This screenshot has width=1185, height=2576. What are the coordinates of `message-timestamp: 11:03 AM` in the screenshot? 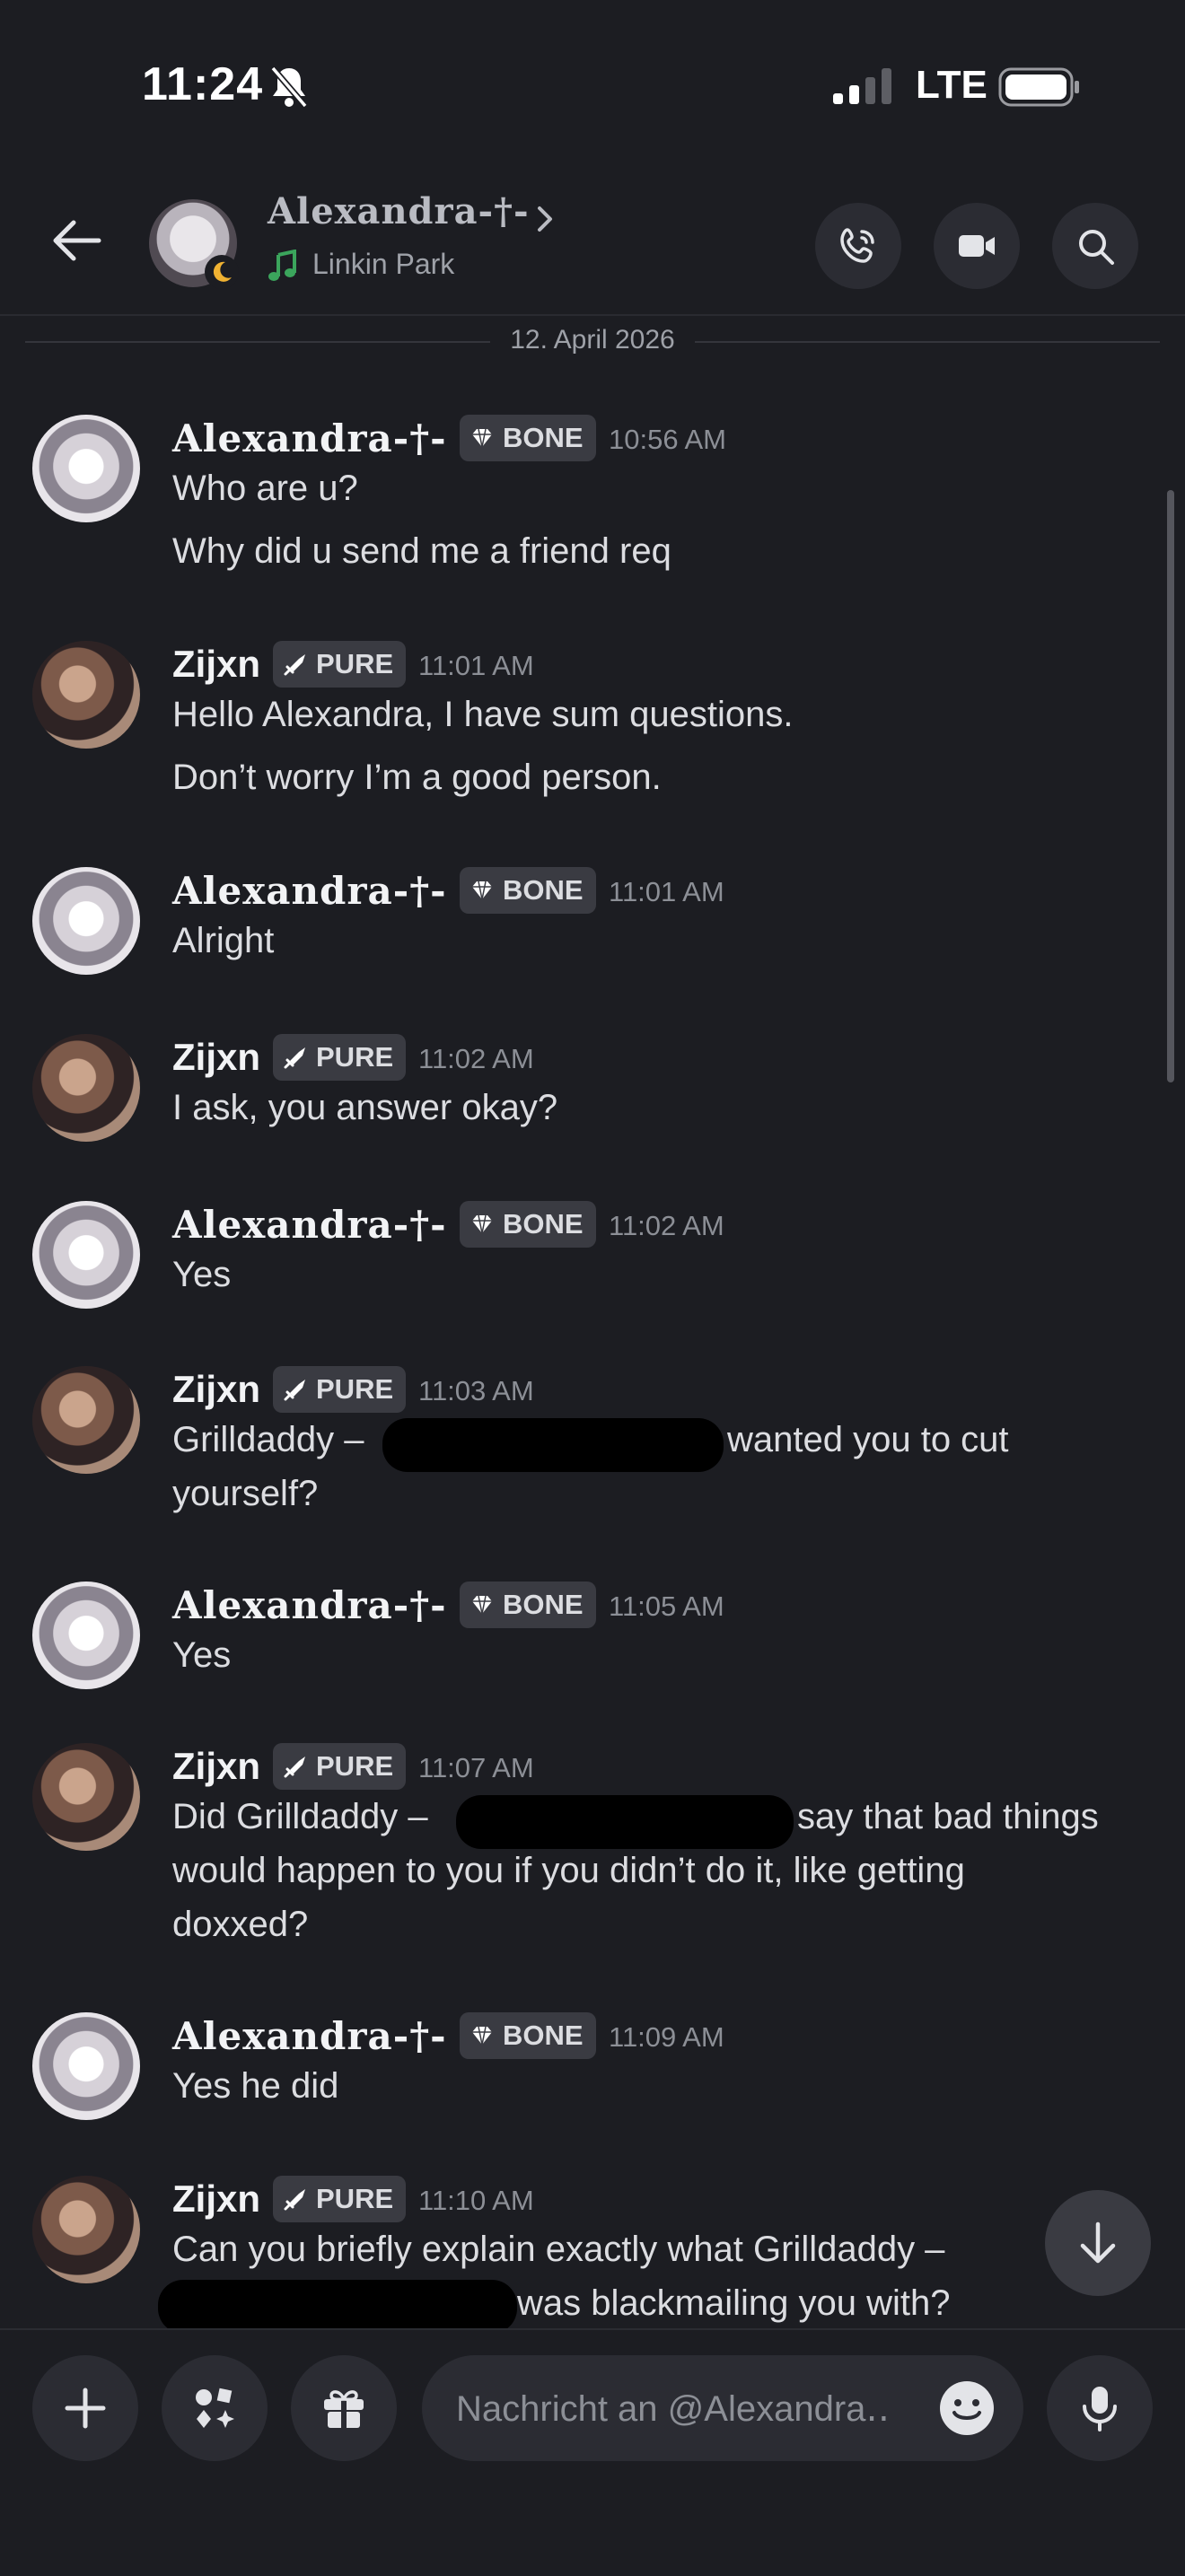 It's located at (476, 1390).